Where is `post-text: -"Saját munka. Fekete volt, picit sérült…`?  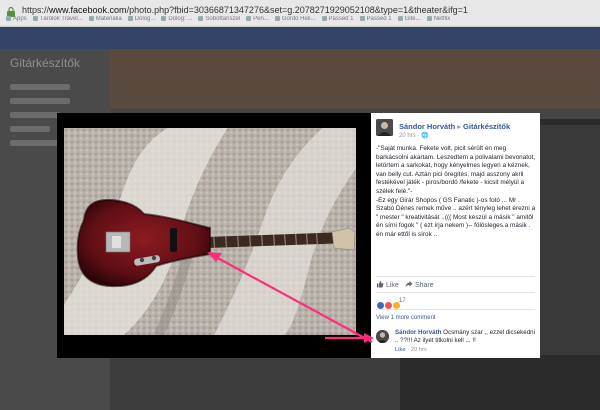 post-text: -"Saját munka. Fekete volt, picit sérült… is located at coordinates (456, 191).